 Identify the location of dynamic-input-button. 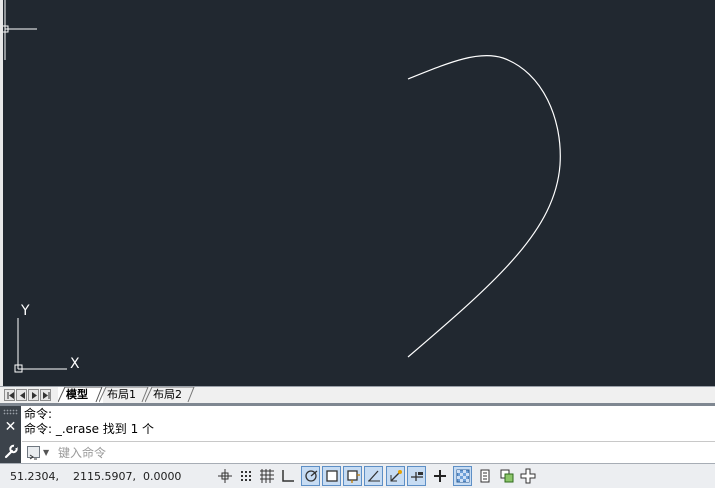
(416, 476).